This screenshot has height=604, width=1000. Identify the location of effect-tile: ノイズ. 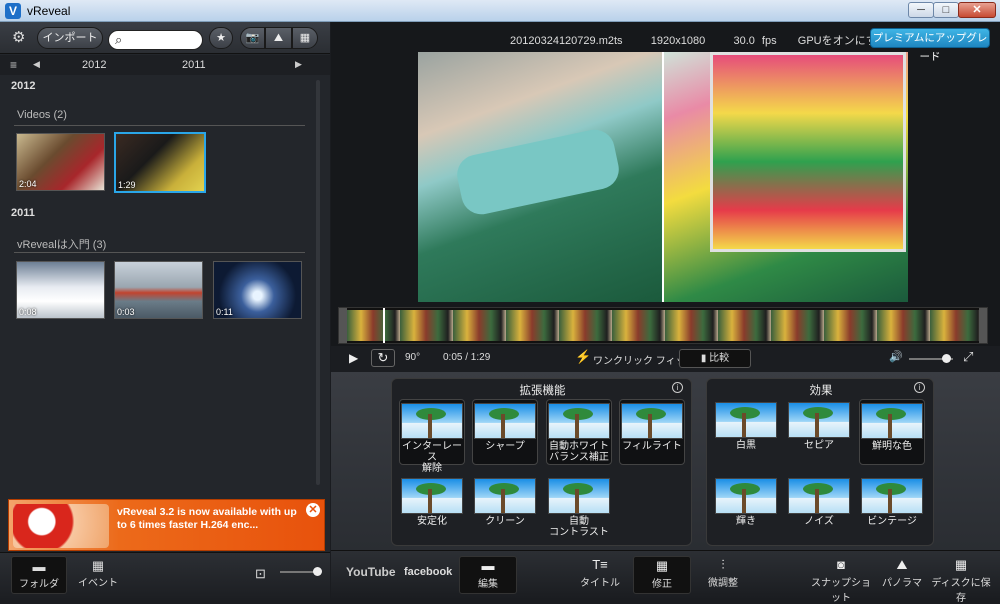
(819, 508).